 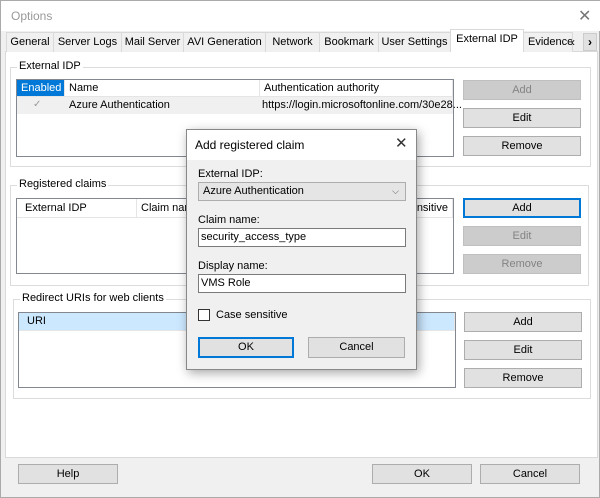 I want to click on chevron-down-icon: ⌵, so click(x=395, y=191).